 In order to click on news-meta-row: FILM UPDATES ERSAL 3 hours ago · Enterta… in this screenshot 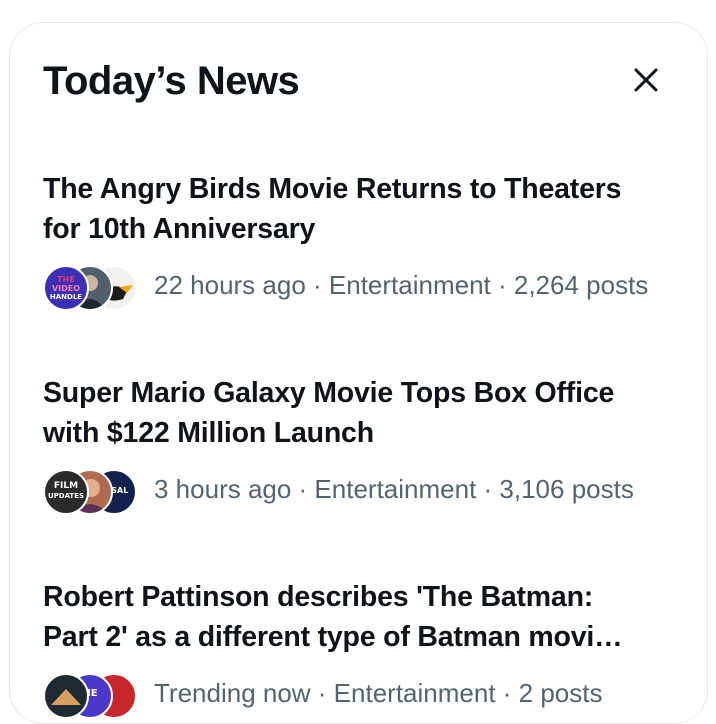, I will do `click(355, 491)`.